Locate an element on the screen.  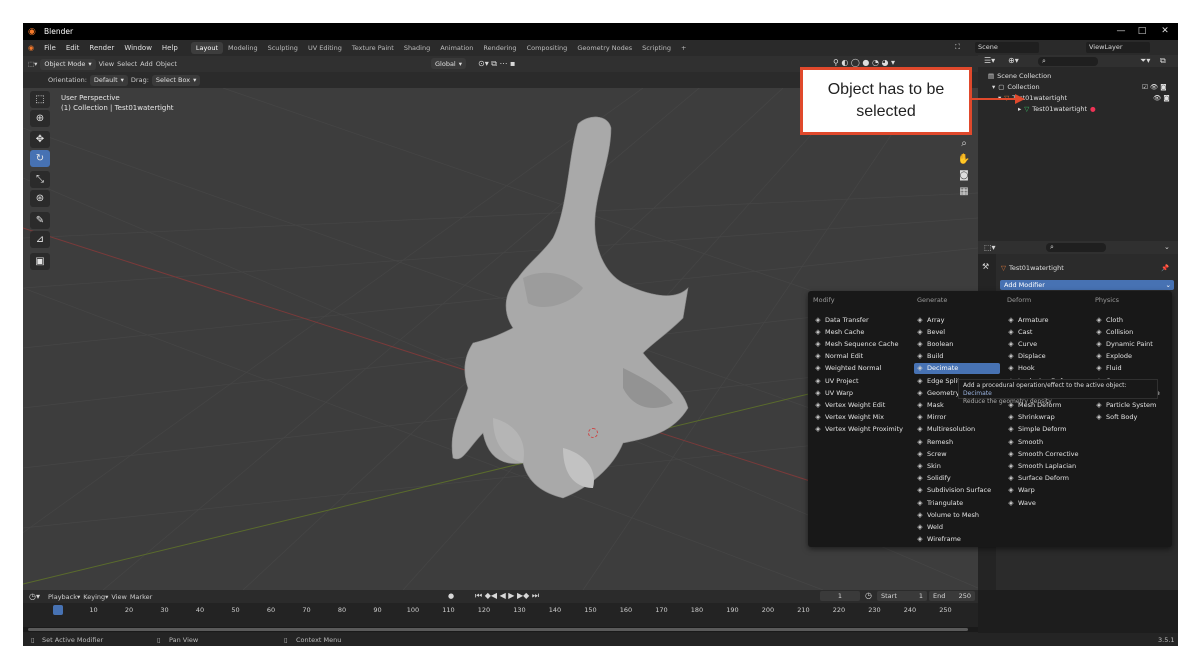
marker-menu: Marker is located at coordinates (141, 597).